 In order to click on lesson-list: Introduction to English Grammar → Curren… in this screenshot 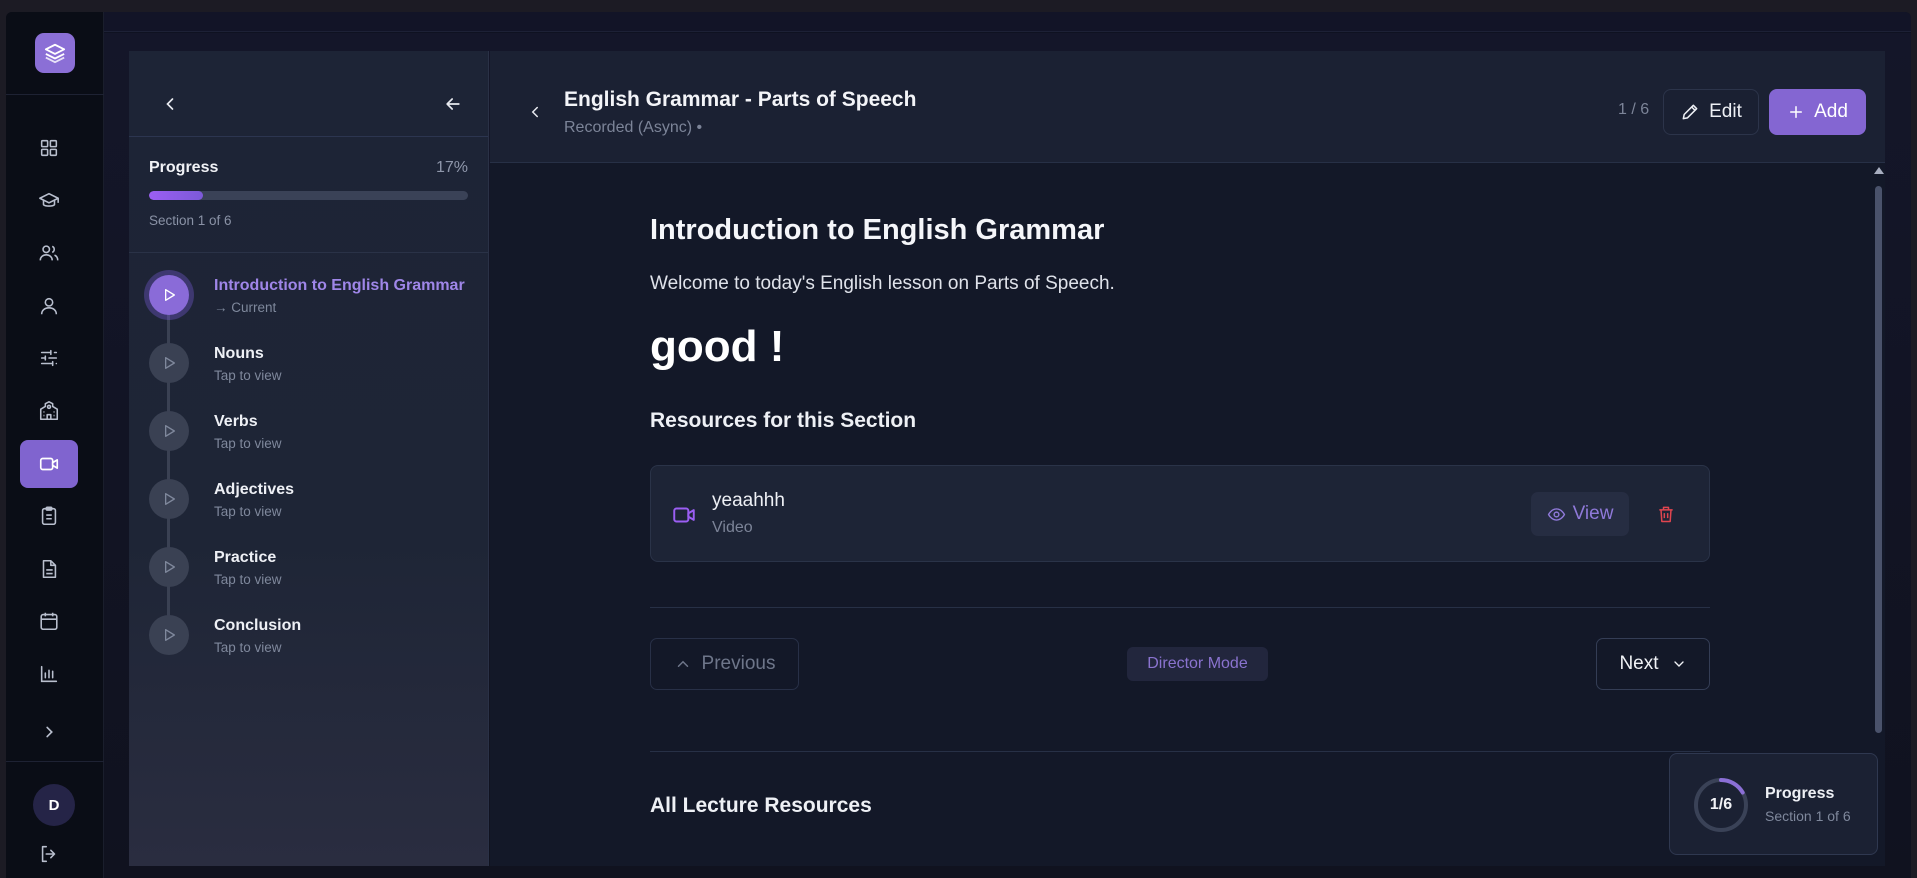, I will do `click(308, 463)`.